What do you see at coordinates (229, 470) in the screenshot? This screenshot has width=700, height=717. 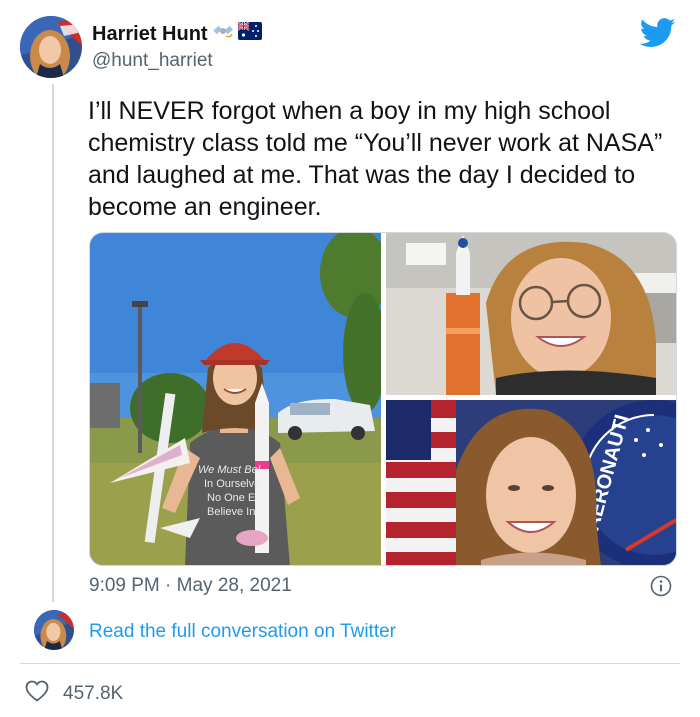 I see `shirt-text-line-1: We Must Bel` at bounding box center [229, 470].